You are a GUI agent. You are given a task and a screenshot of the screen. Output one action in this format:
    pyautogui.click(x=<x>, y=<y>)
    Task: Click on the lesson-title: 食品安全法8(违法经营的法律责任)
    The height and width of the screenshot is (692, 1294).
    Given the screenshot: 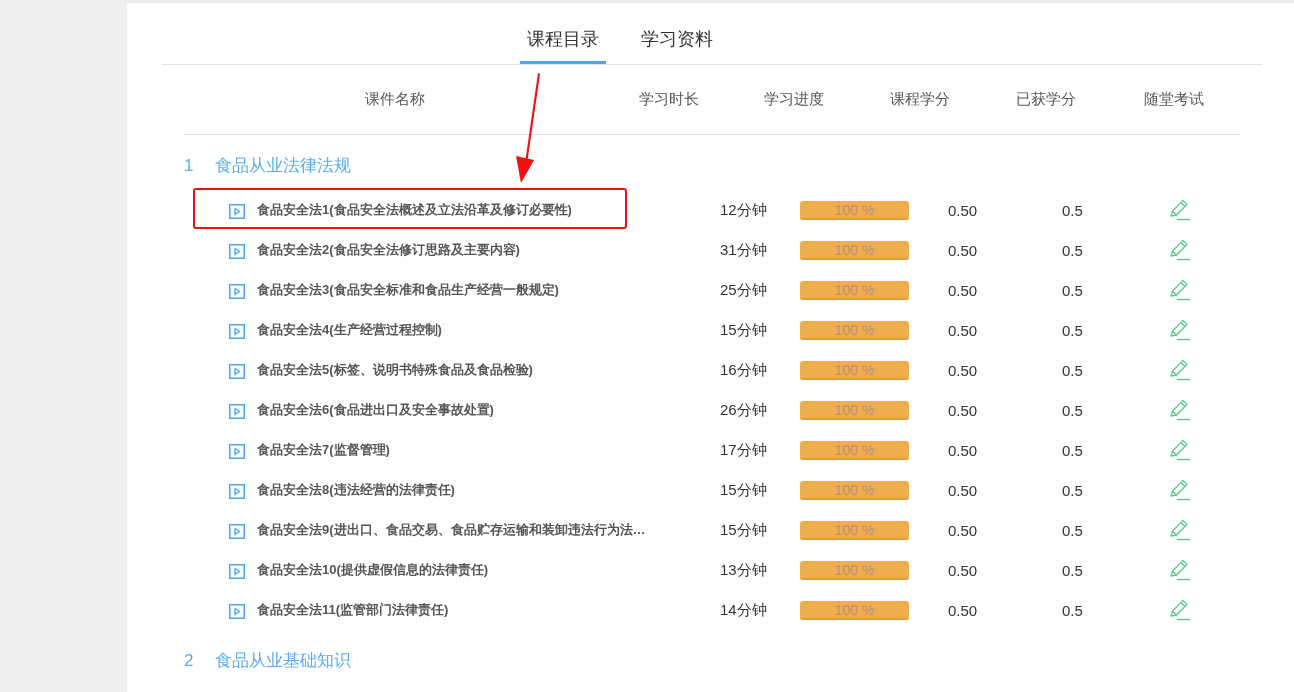 What is the action you would take?
    pyautogui.click(x=356, y=490)
    